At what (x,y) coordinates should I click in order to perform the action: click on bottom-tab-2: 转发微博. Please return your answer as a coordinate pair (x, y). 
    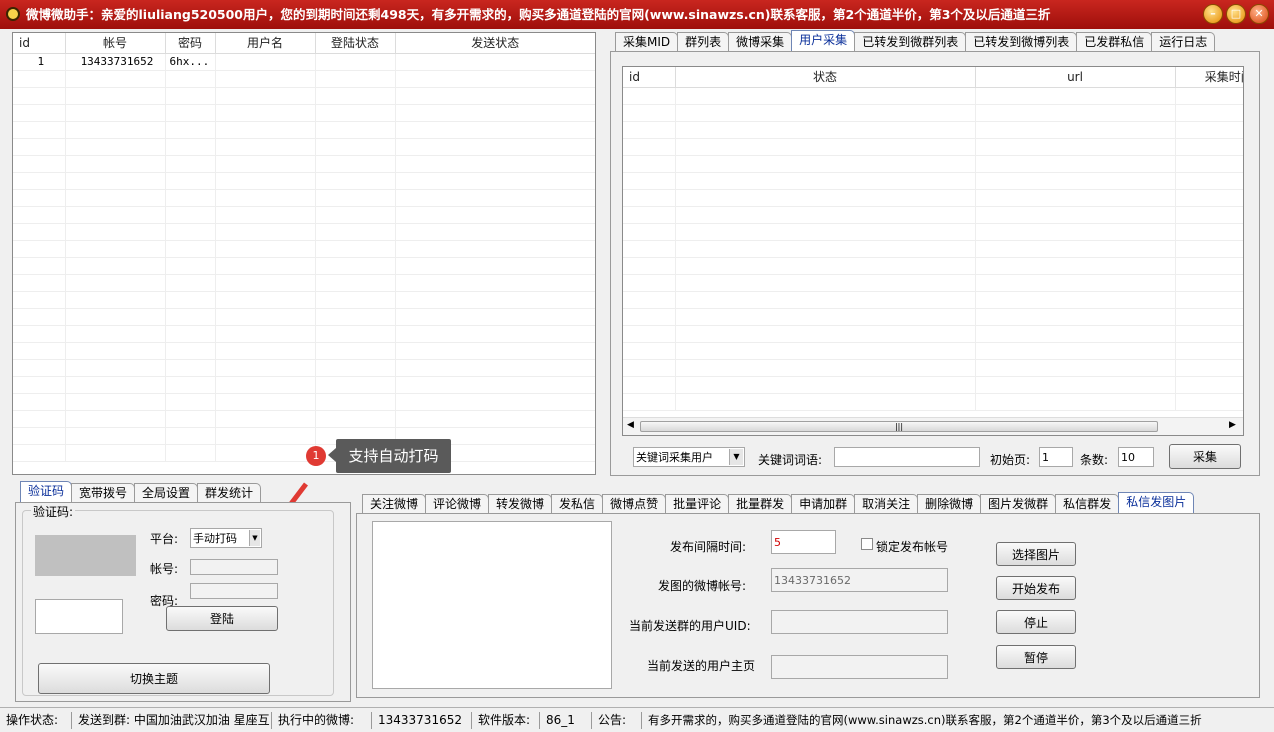
    Looking at the image, I should click on (520, 504).